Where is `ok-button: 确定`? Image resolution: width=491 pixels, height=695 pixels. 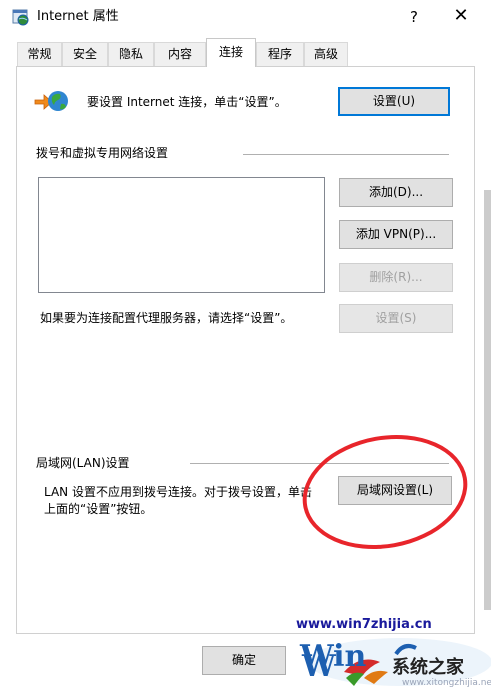 ok-button: 确定 is located at coordinates (244, 660).